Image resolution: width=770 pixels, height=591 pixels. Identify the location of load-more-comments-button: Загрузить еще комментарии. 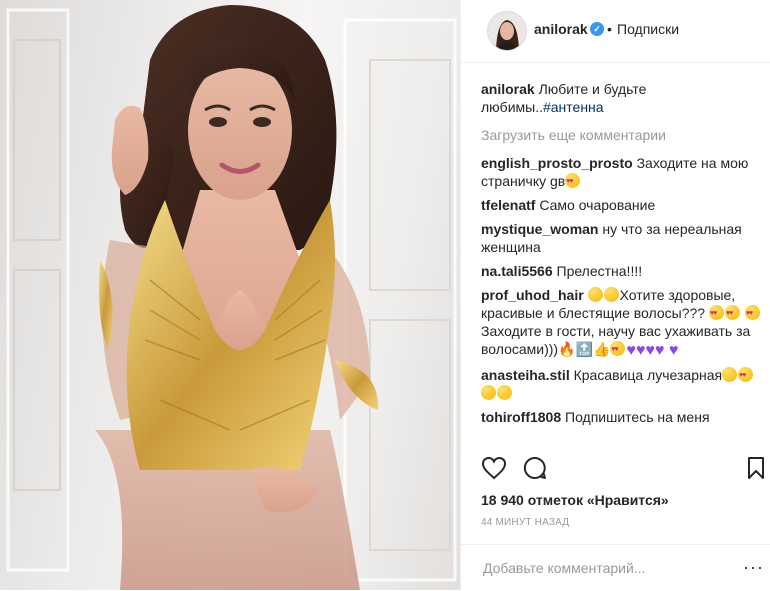
(623, 135).